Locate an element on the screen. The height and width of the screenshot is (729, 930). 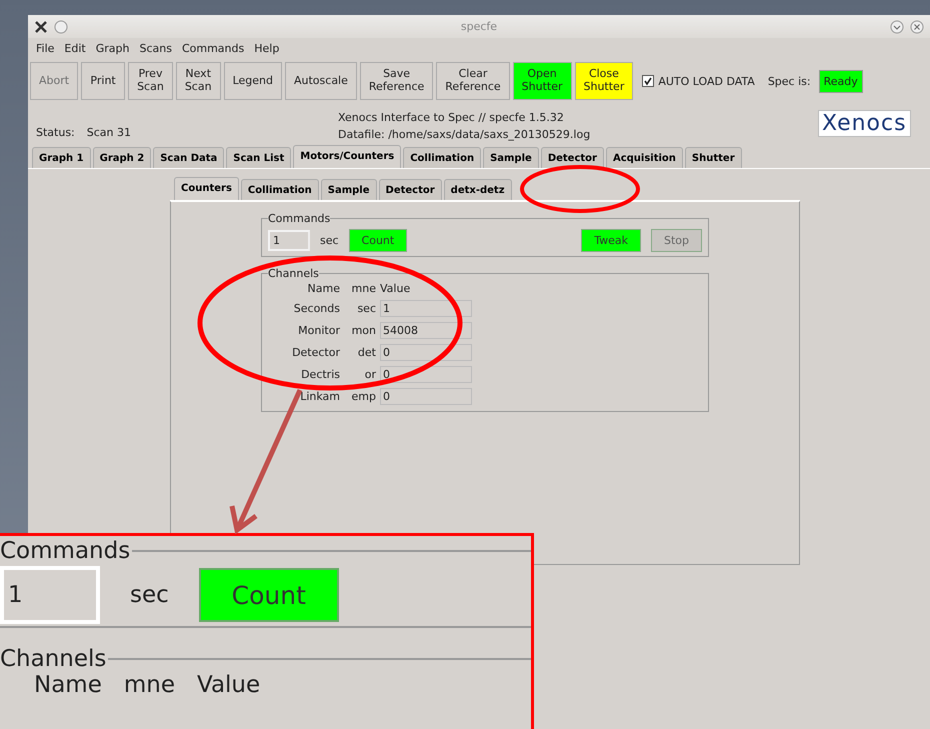
toolbar-button: Close Shutter is located at coordinates (604, 81).